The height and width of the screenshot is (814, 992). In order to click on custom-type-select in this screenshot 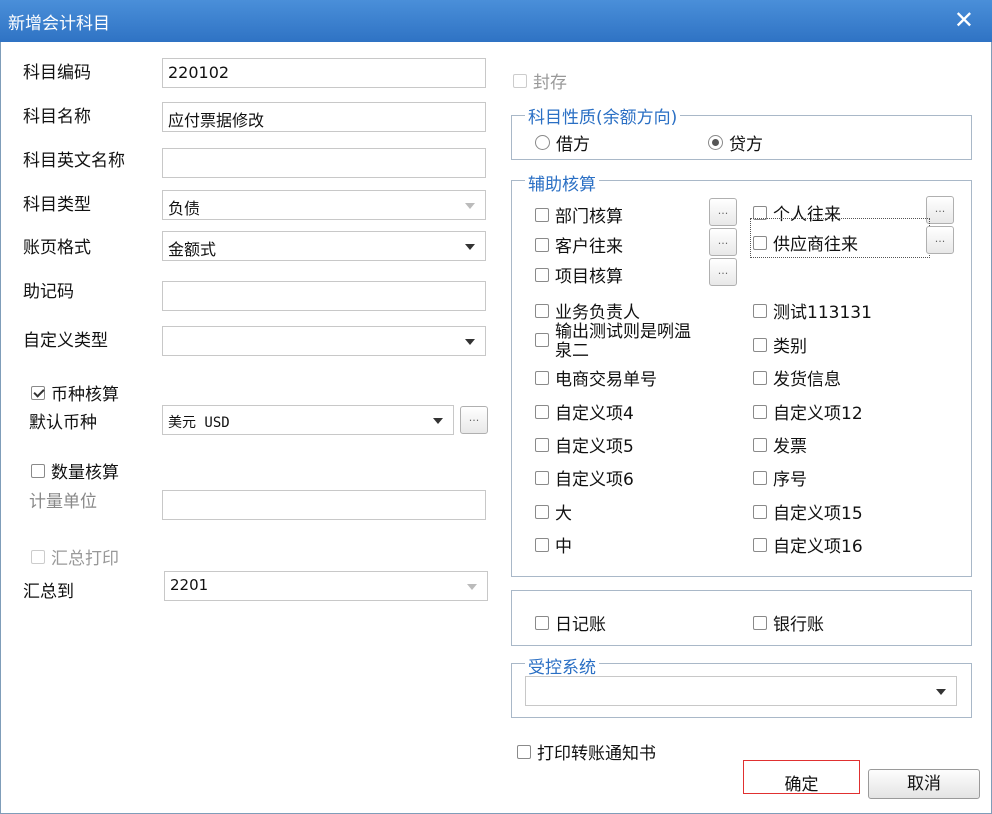, I will do `click(324, 341)`.